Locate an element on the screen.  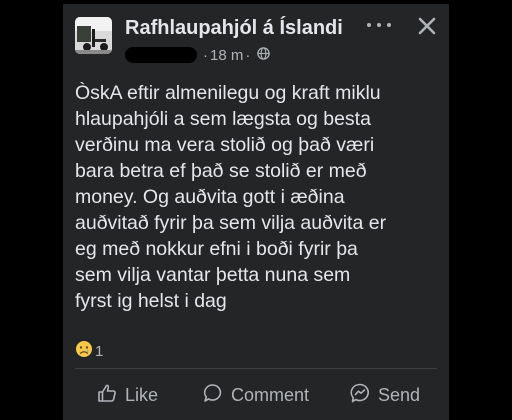
post-text-line: money. Og auðvita gott i æðina is located at coordinates (210, 197).